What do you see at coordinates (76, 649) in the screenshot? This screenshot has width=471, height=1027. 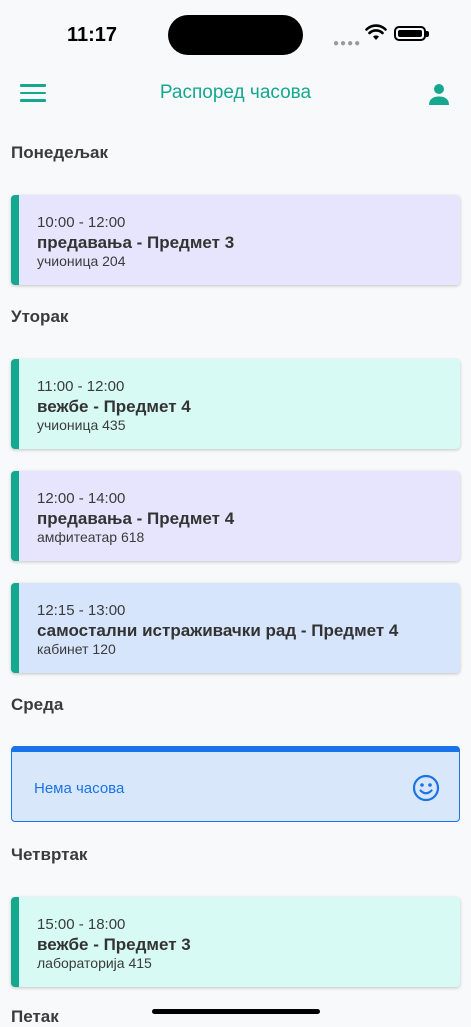 I see `class-room: кабинет 120` at bounding box center [76, 649].